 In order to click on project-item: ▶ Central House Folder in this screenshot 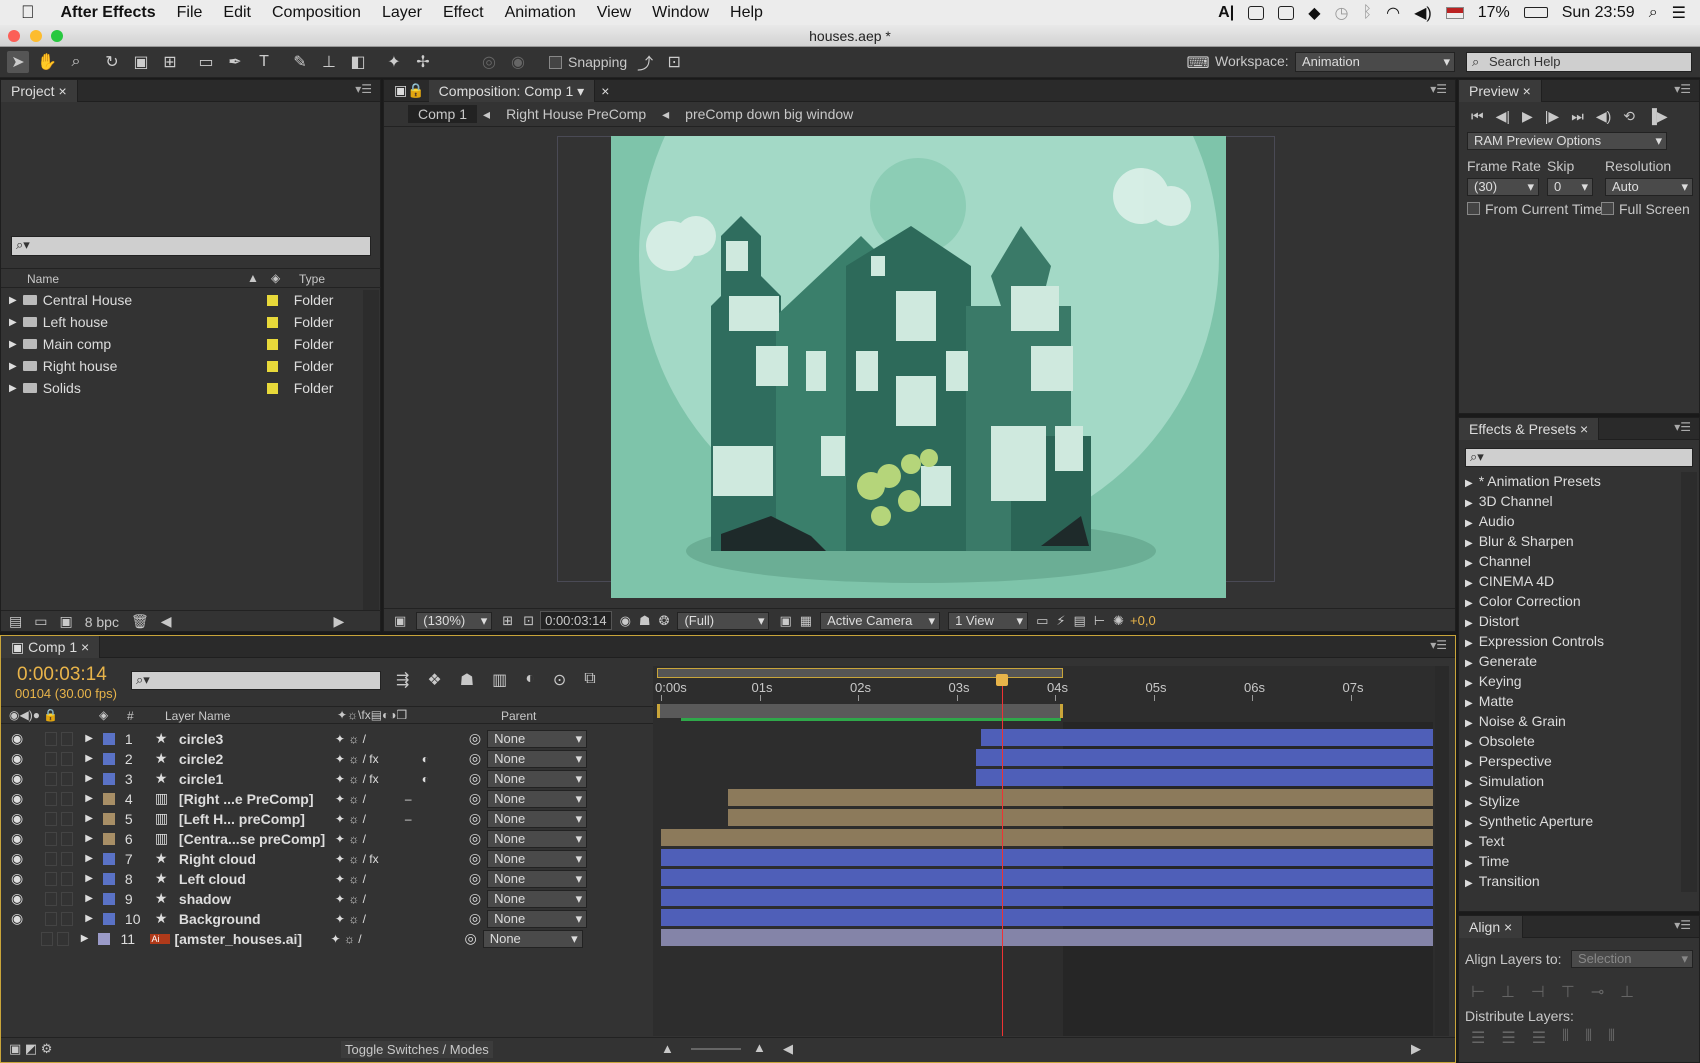, I will do `click(181, 300)`.